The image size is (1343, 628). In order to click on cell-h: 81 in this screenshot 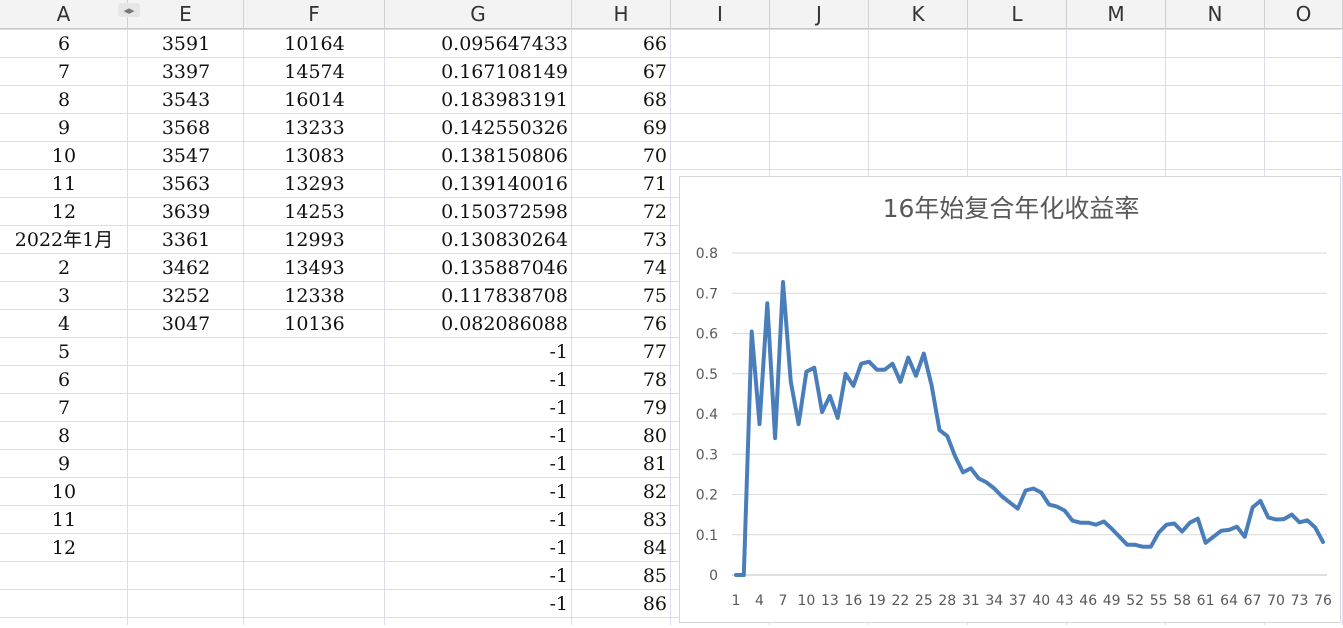, I will do `click(621, 464)`.